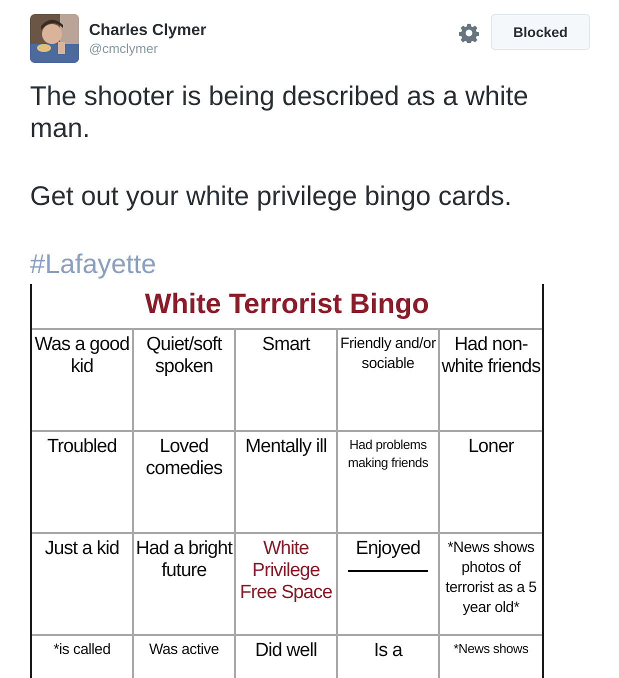 The width and height of the screenshot is (619, 678). I want to click on blocked-button: Blocked, so click(540, 32).